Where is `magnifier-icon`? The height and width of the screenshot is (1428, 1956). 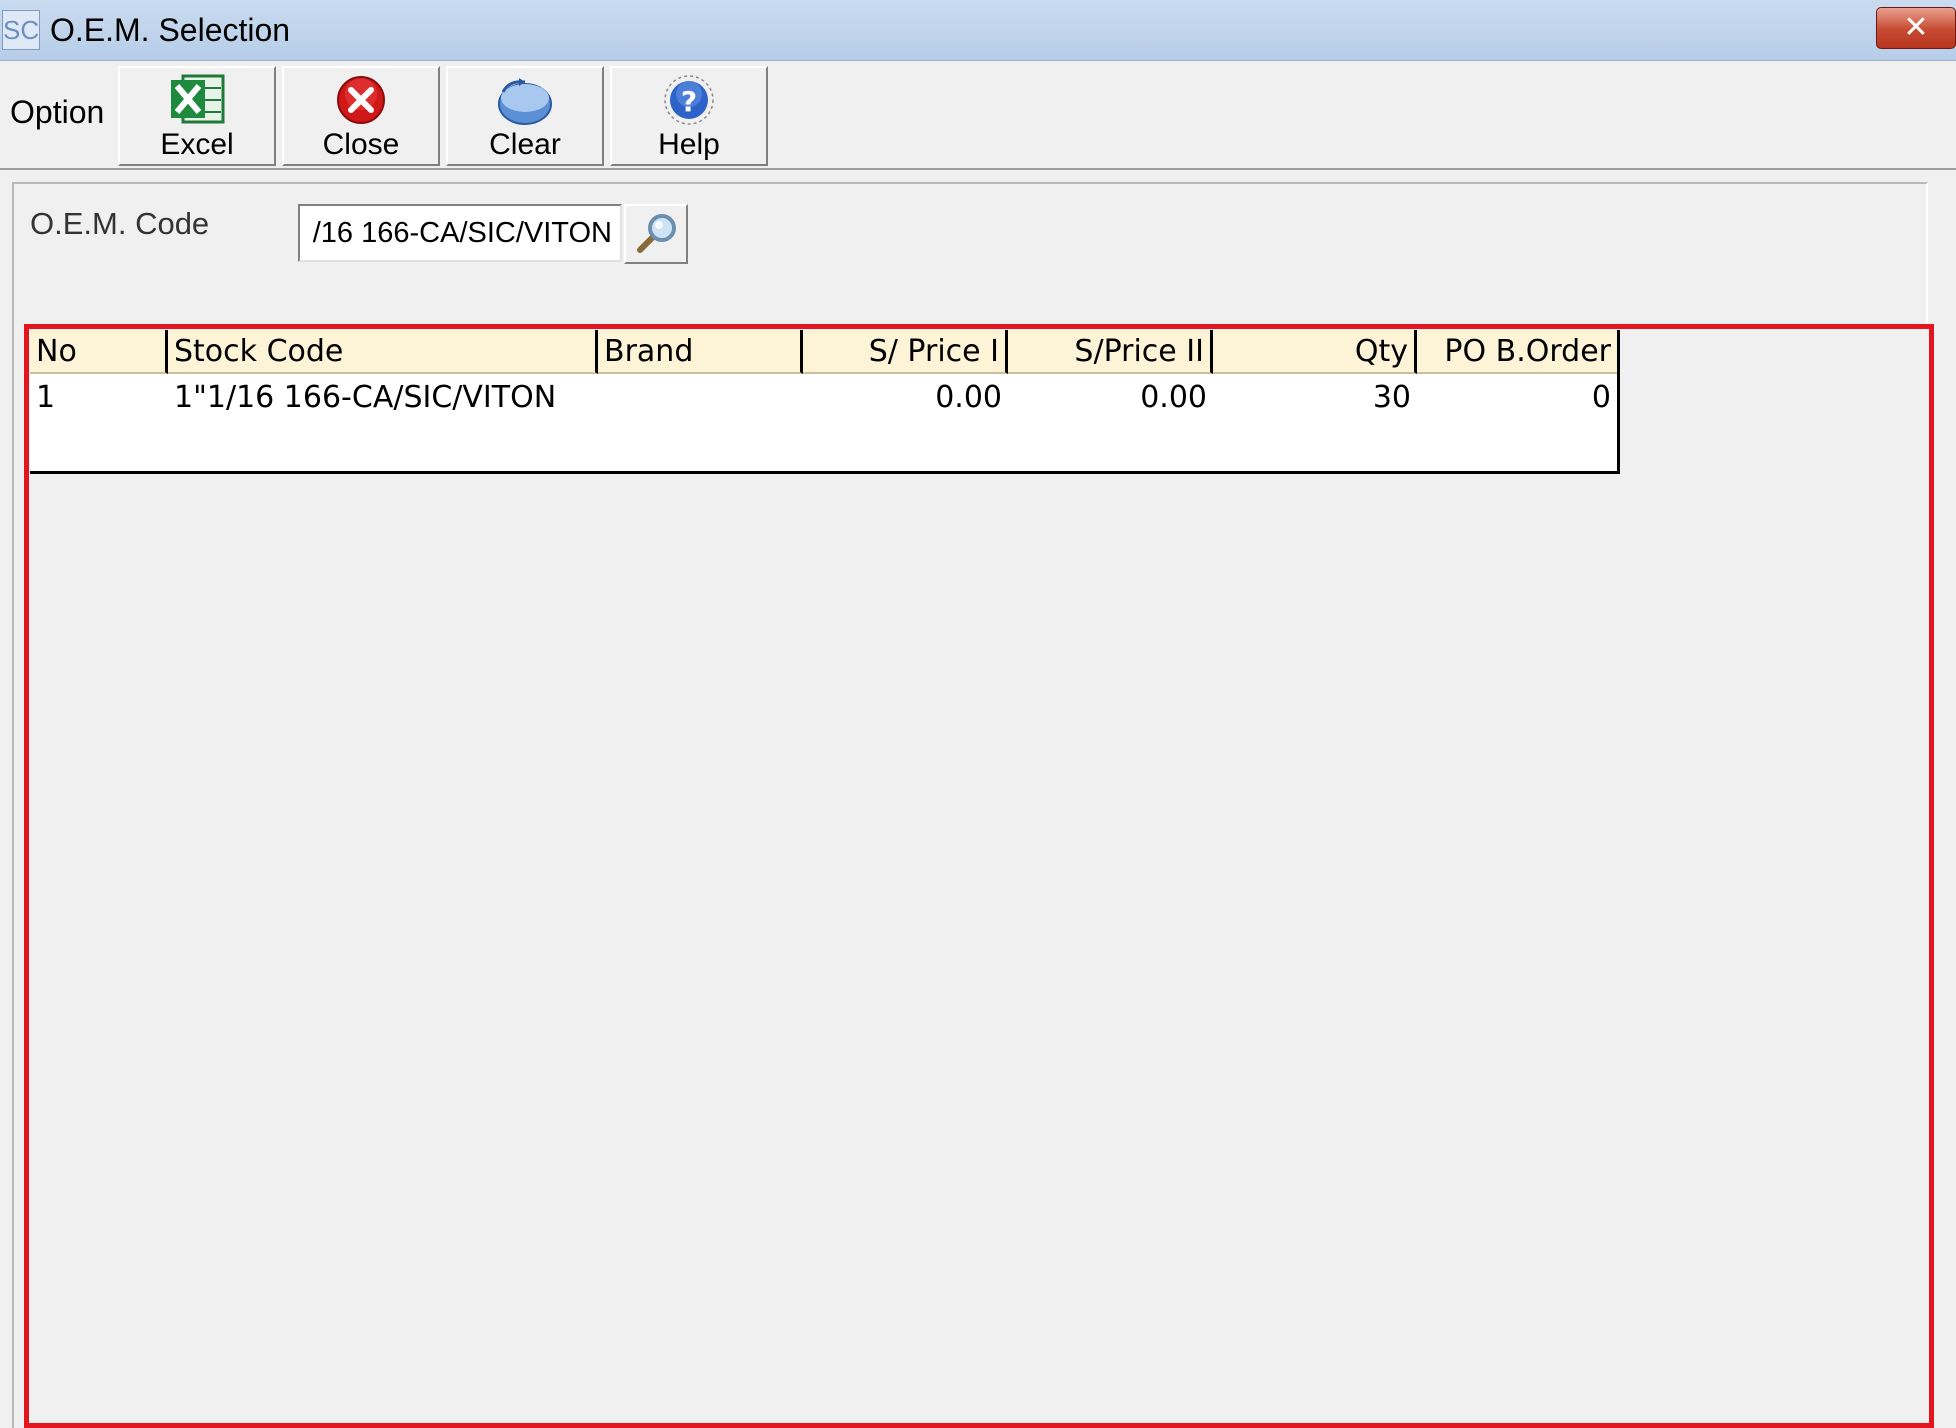
magnifier-icon is located at coordinates (656, 233).